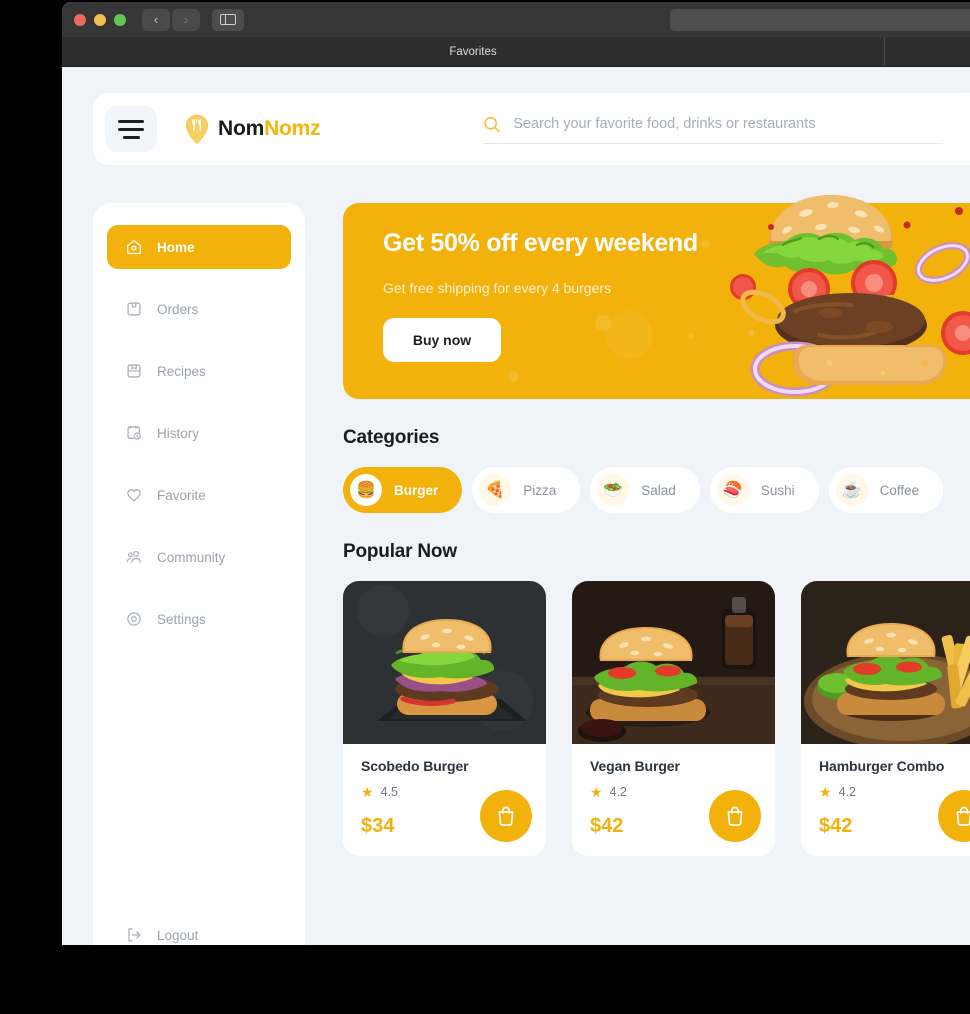 This screenshot has width=970, height=1014. Describe the element at coordinates (495, 490) in the screenshot. I see `pizza-icon: 🍕` at that location.